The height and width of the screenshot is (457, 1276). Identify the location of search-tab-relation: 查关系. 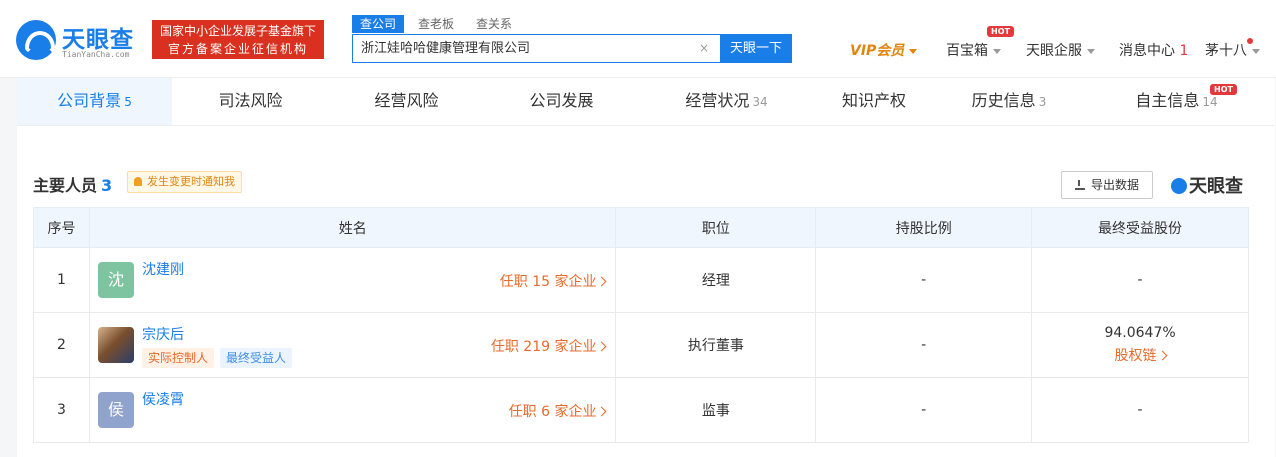
(494, 24).